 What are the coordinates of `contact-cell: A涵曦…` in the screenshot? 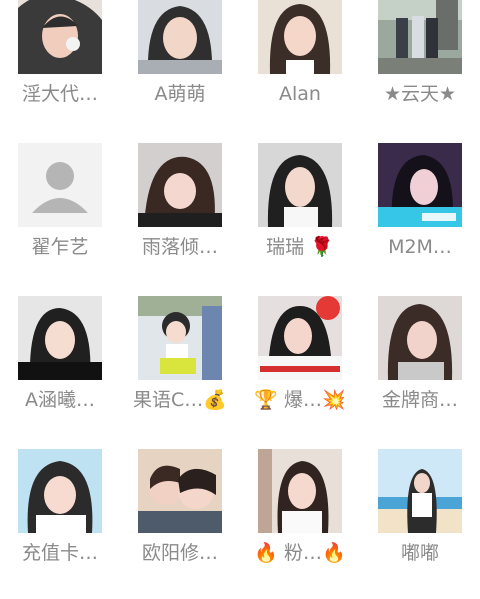 It's located at (60, 371).